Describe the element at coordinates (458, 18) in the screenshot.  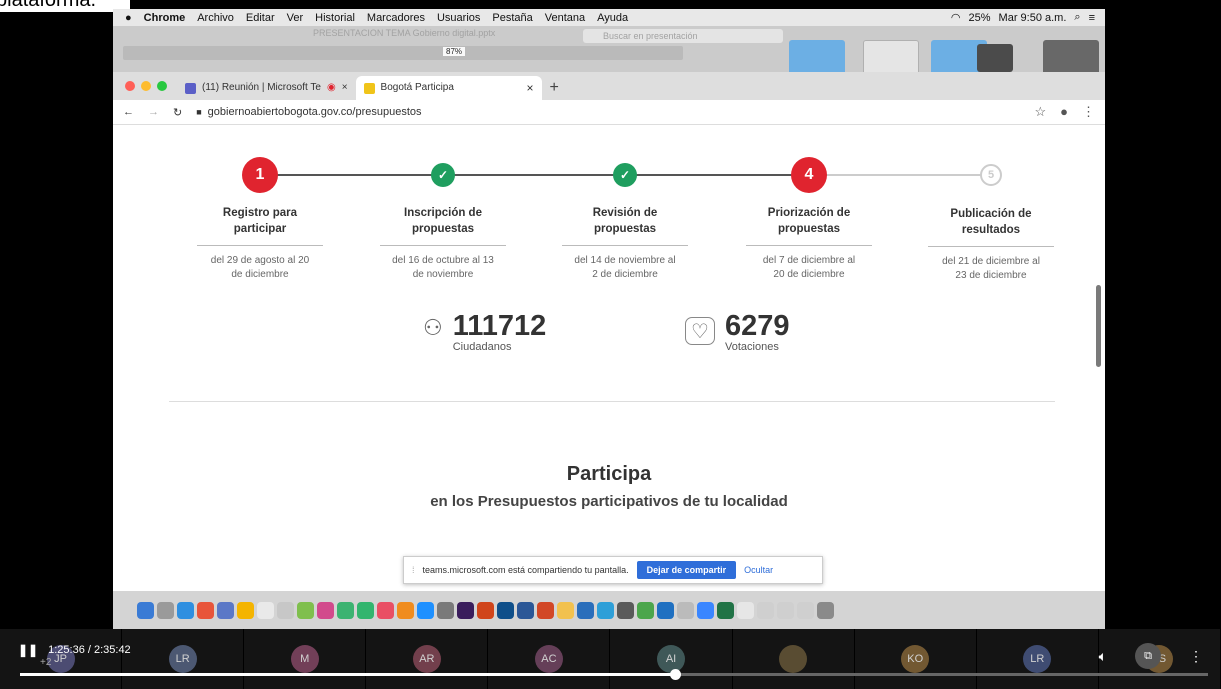
I see `menu-usuarios: Usuarios` at that location.